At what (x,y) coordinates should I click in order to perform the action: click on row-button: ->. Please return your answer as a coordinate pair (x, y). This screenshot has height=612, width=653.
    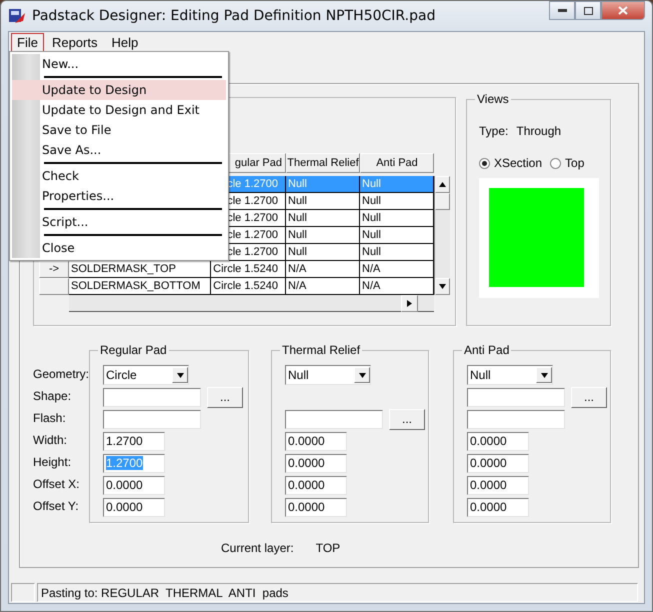
    Looking at the image, I should click on (54, 269).